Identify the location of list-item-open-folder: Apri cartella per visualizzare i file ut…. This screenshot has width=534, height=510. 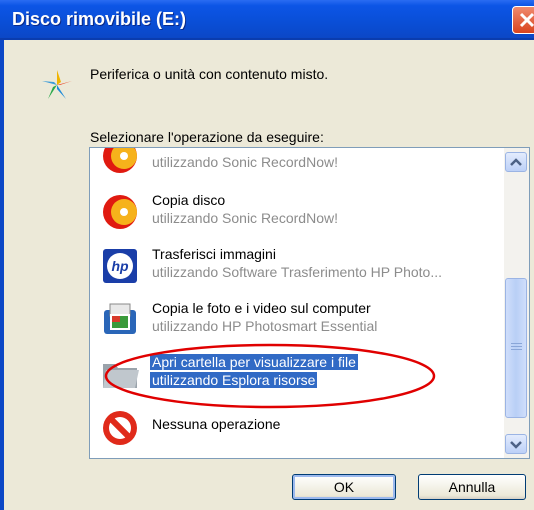
(299, 374).